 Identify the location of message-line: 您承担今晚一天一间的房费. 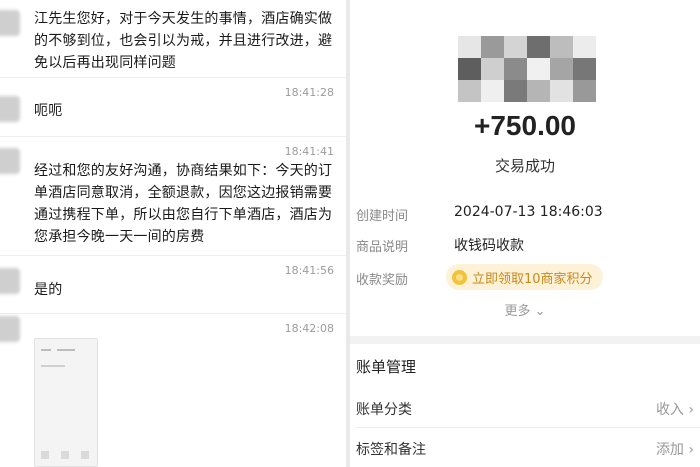
(119, 237).